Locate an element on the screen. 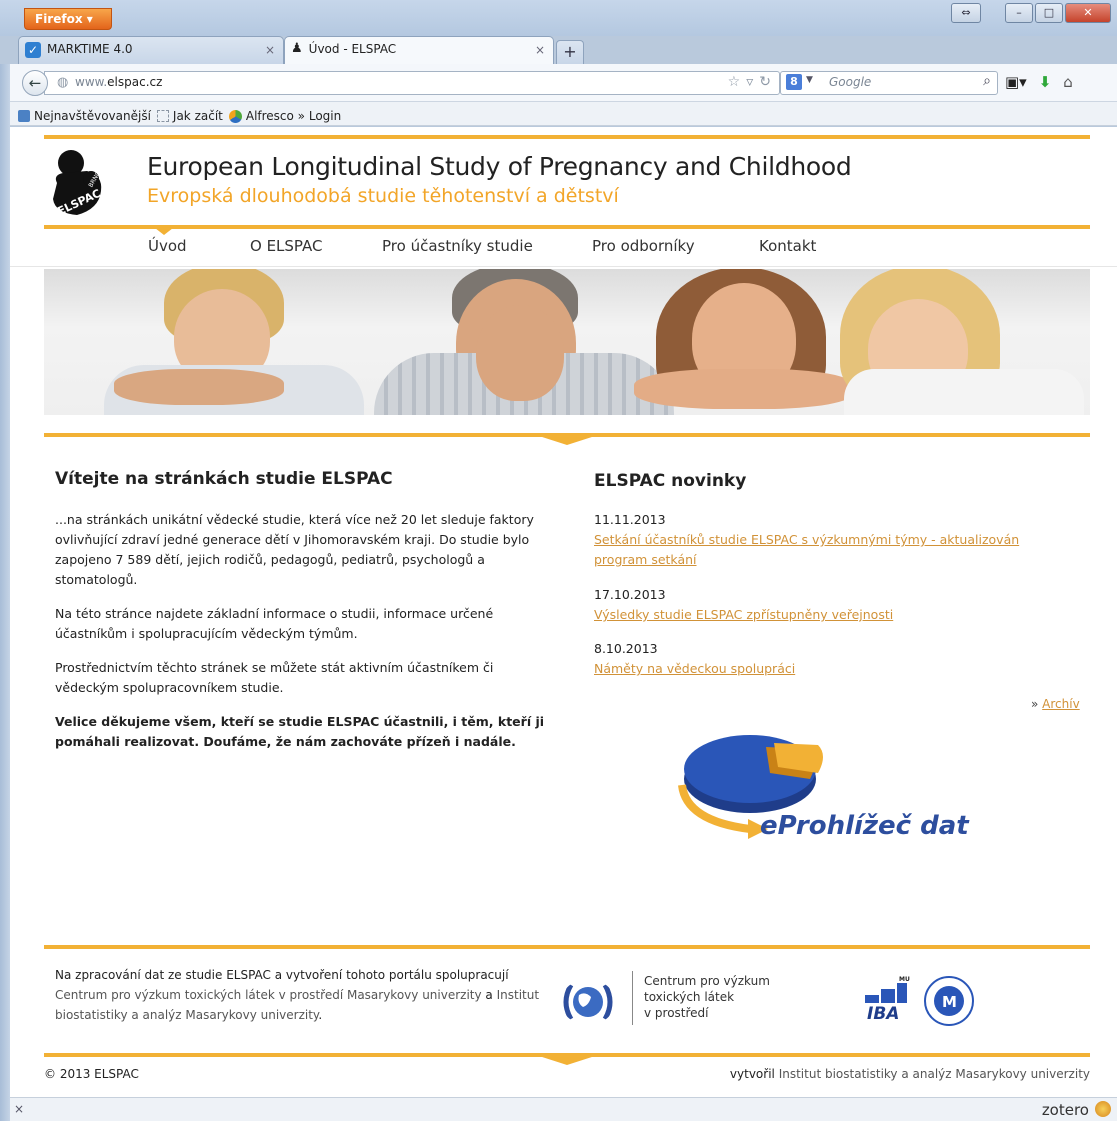 This screenshot has height=1121, width=1117. url-actions: ☆ ▿ ↻ is located at coordinates (749, 82).